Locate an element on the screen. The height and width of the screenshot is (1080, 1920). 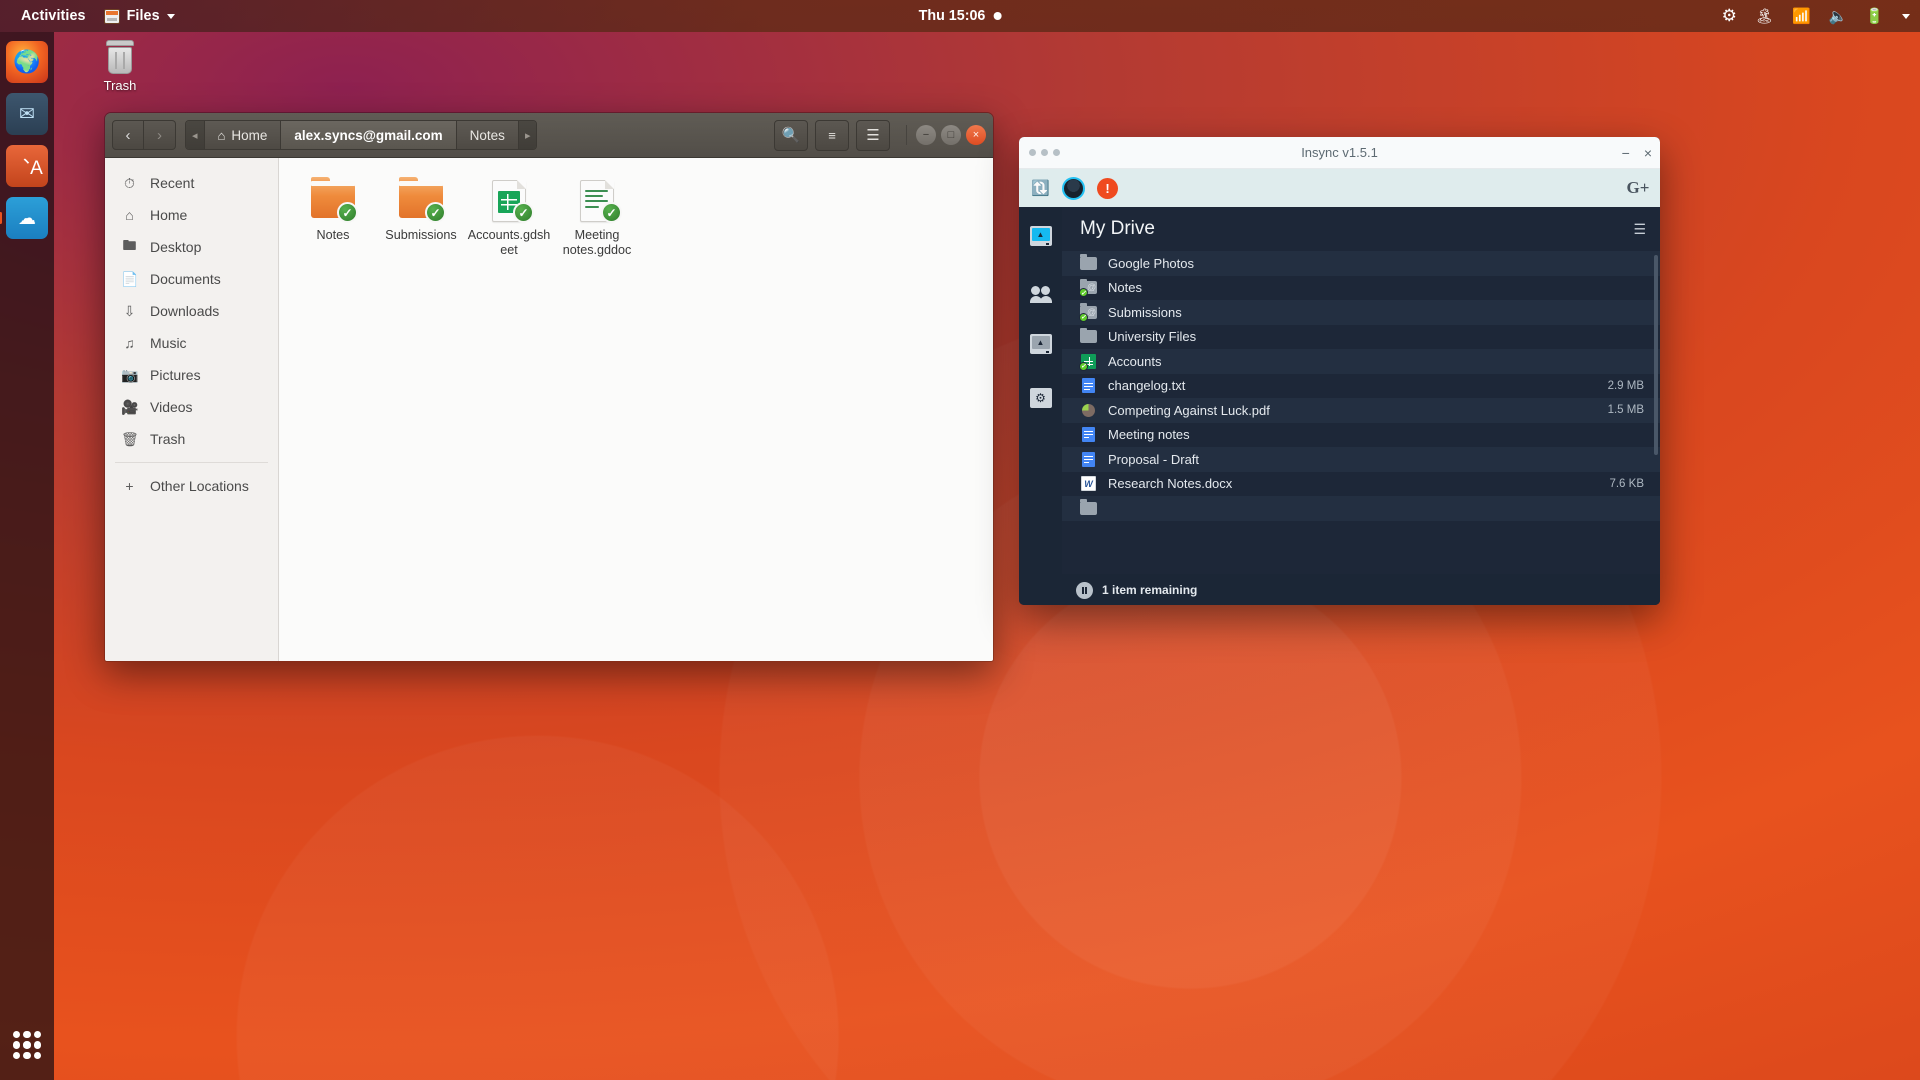
sidebar-label: Music is located at coordinates (168, 343).